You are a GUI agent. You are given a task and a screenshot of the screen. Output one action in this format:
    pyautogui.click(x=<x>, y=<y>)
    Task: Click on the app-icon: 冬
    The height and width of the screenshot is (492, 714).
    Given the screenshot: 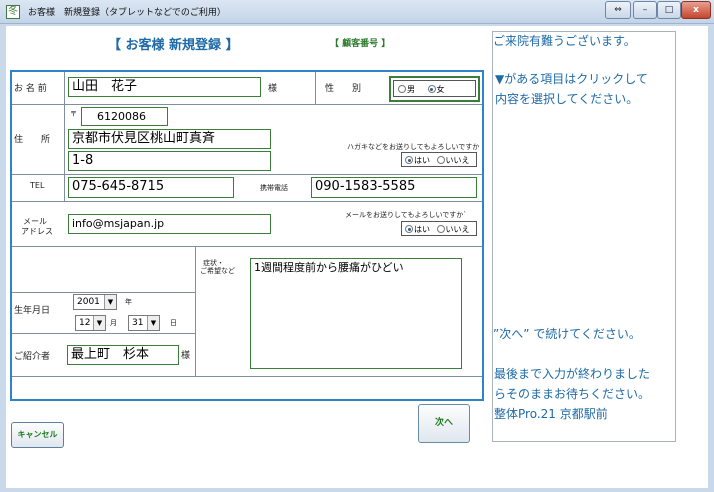 What is the action you would take?
    pyautogui.click(x=13, y=12)
    